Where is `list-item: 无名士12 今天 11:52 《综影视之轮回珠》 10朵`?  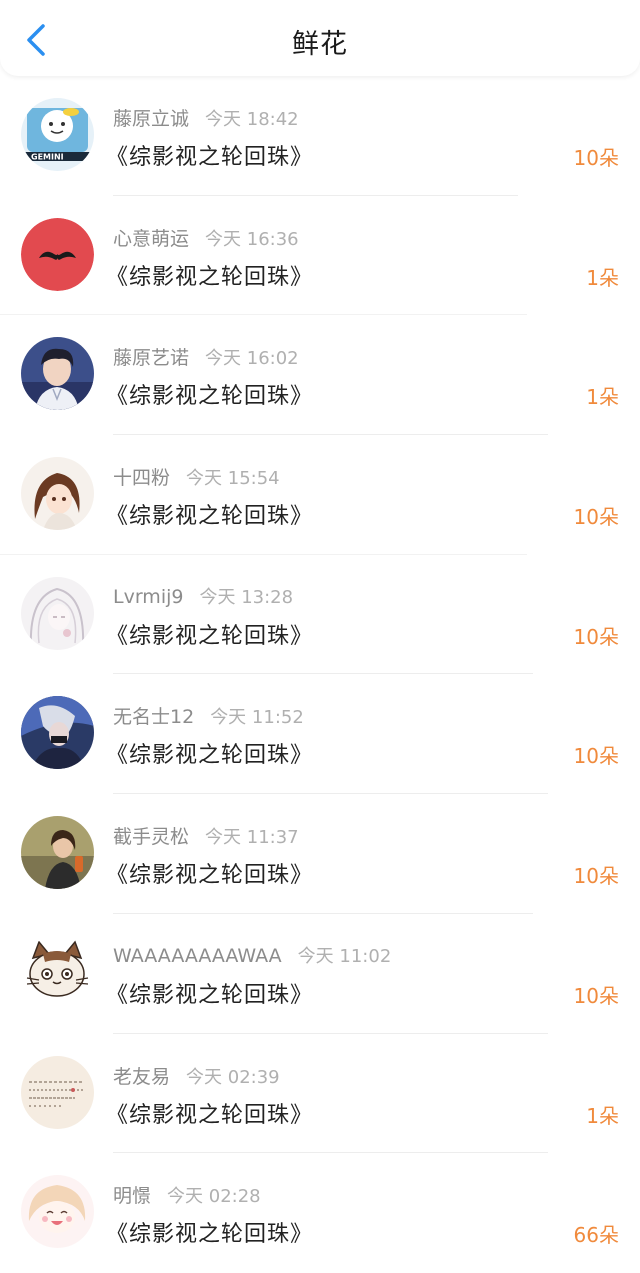
list-item: 无名士12 今天 11:52 《综影视之轮回珠》 10朵 is located at coordinates (320, 734).